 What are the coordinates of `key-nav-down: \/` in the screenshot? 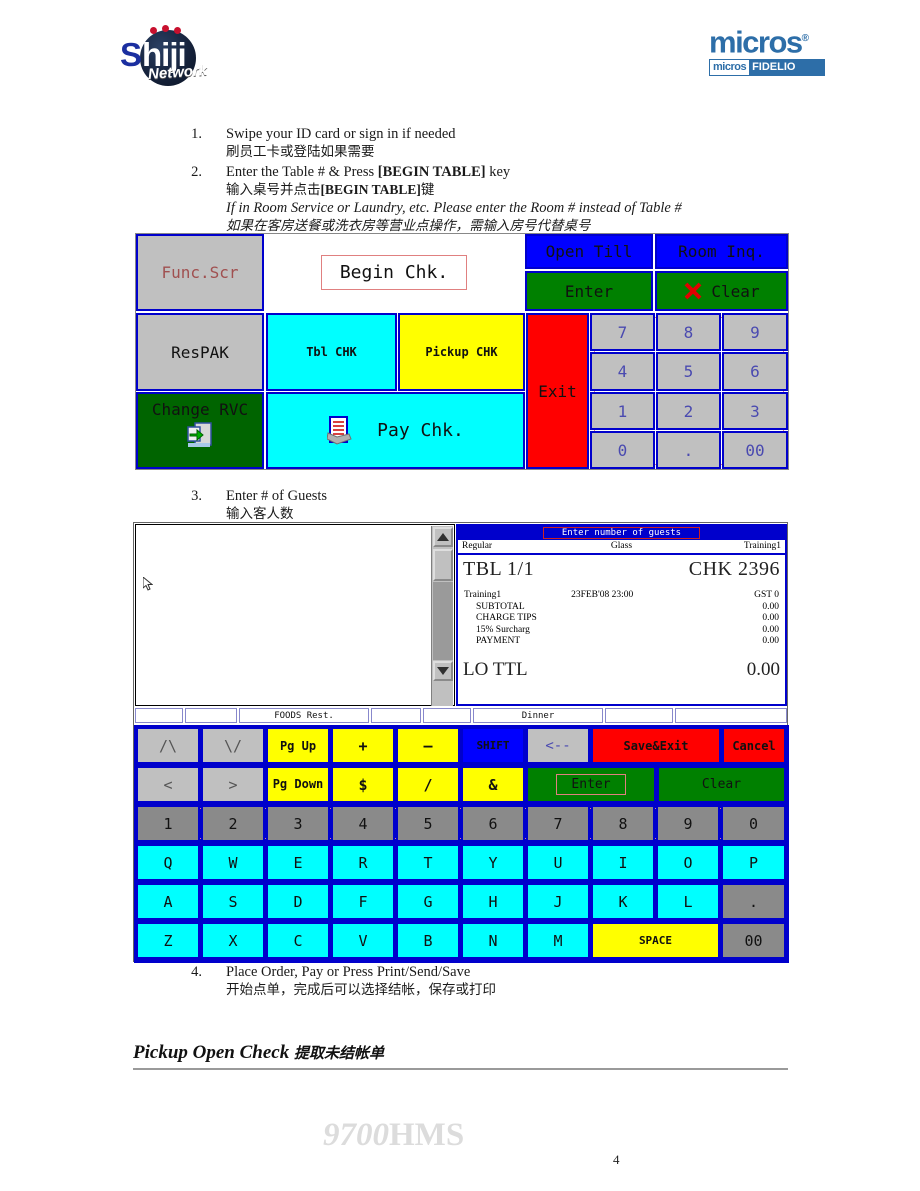 It's located at (233, 745).